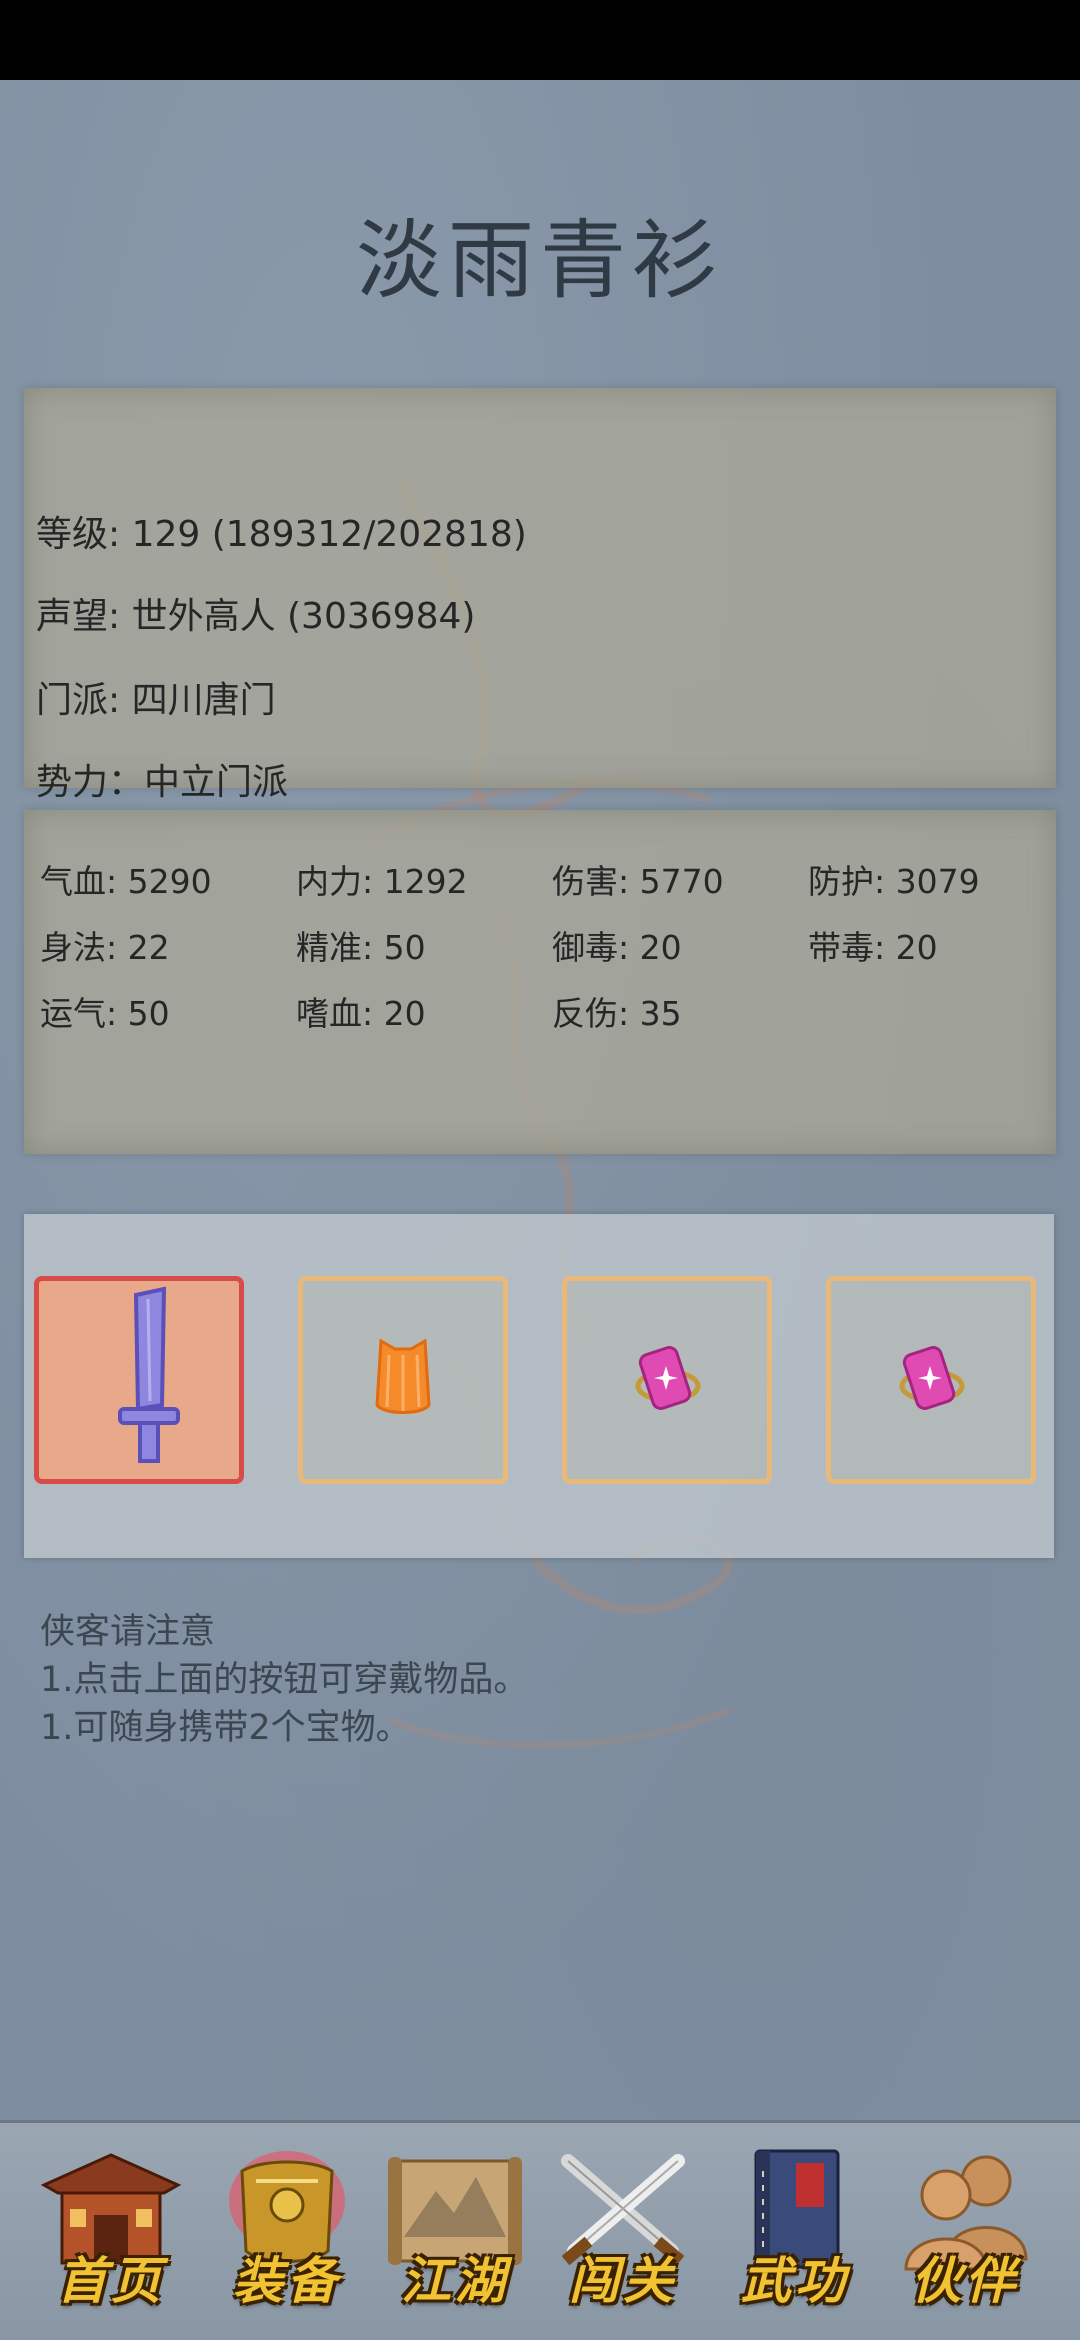 This screenshot has height=2340, width=1080. Describe the element at coordinates (105, 947) in the screenshot. I see `stat-agility: 身法: 22` at that location.